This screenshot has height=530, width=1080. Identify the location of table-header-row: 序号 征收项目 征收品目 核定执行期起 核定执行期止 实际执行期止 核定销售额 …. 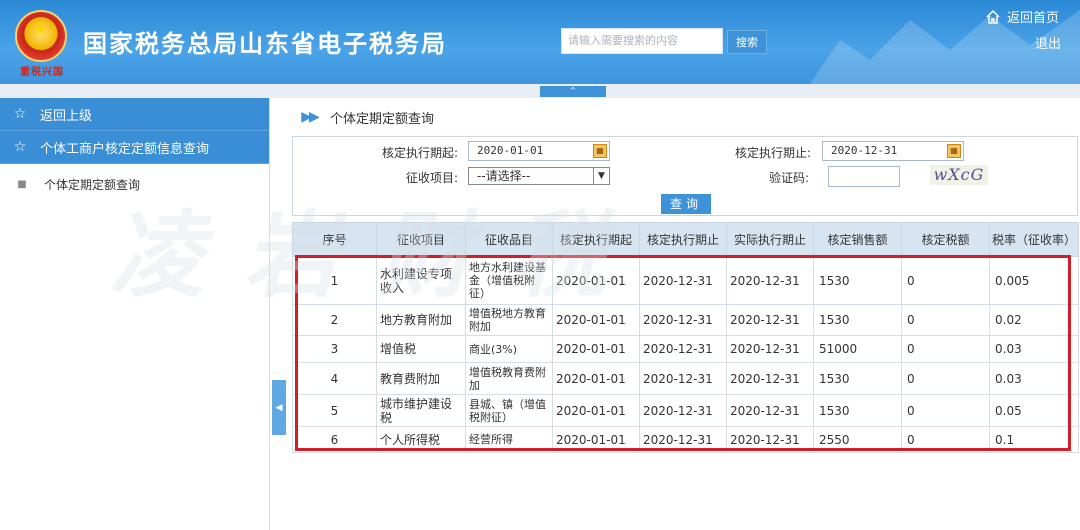
(685, 239).